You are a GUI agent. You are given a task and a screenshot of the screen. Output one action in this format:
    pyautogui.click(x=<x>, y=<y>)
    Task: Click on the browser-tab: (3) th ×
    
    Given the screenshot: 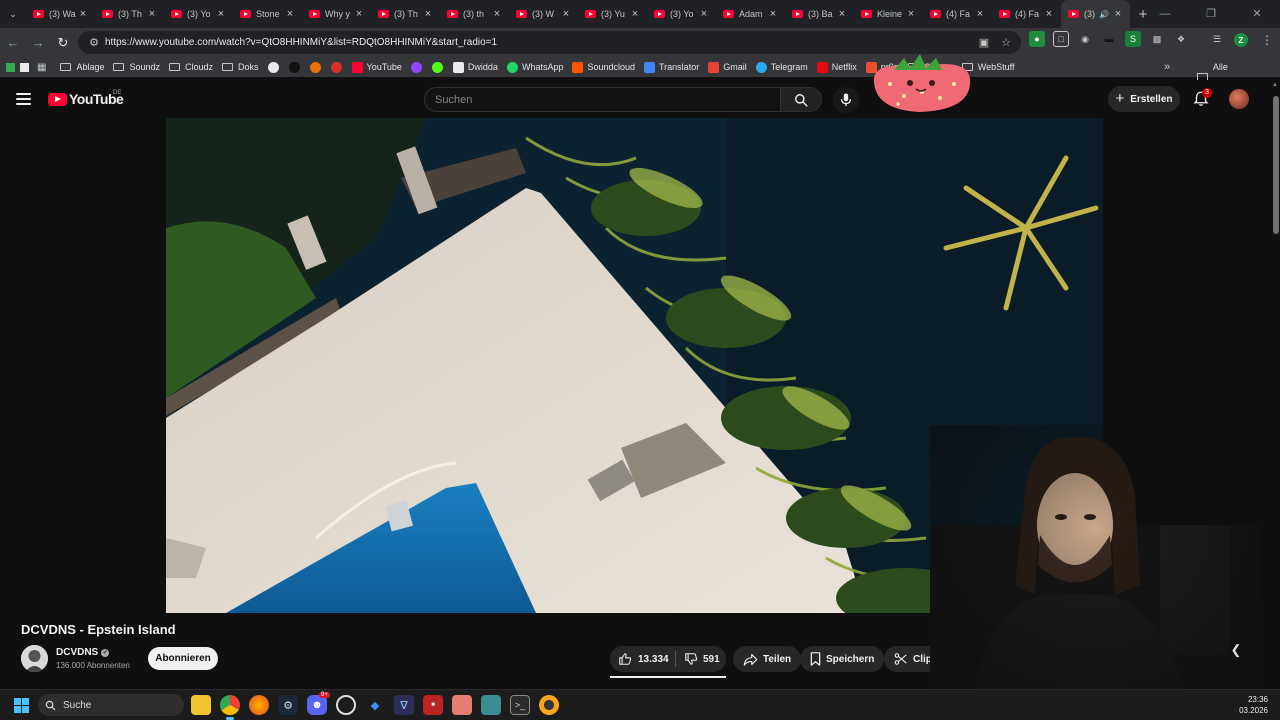 What is the action you would take?
    pyautogui.click(x=474, y=14)
    